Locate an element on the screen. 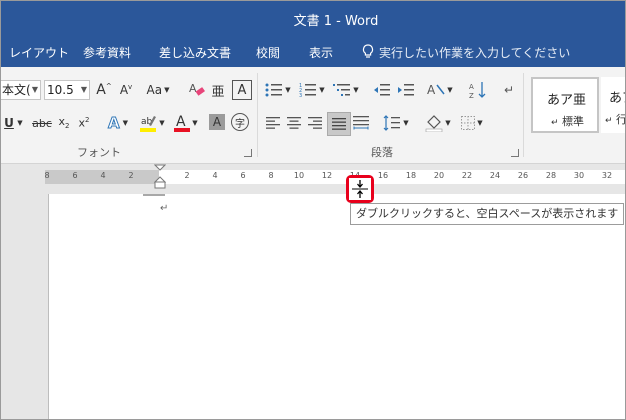 This screenshot has width=626, height=420. shading-button: ▼ is located at coordinates (438, 123).